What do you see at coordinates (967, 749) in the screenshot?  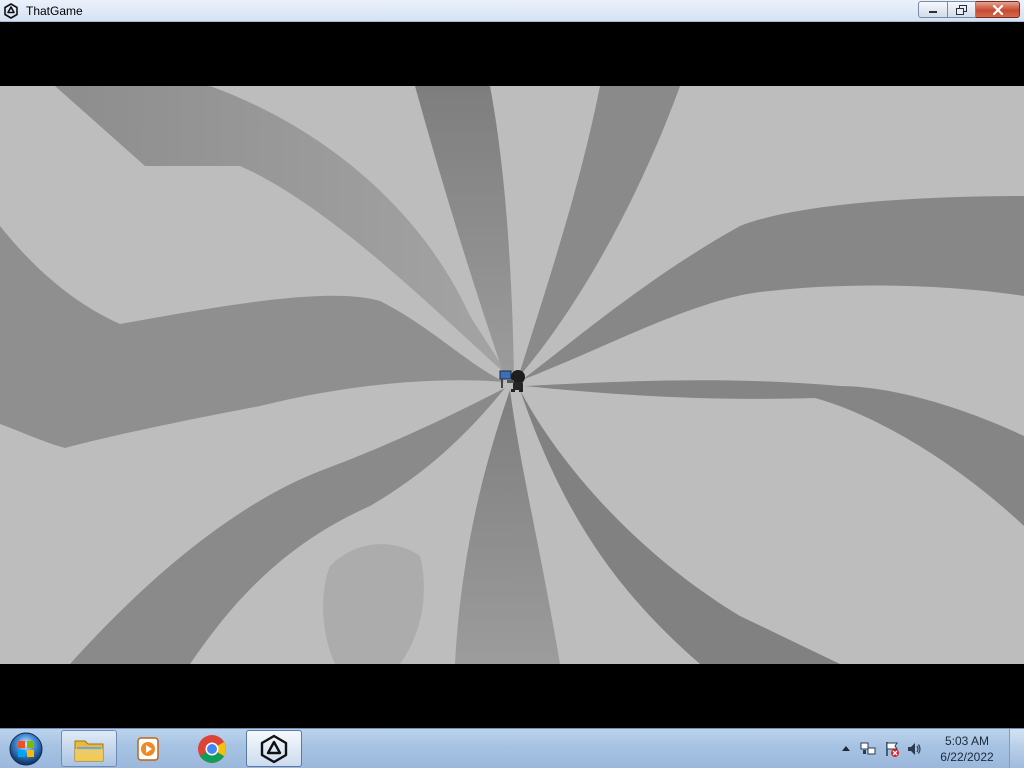 I see `taskbar-clock: 5:03 AM 6/22/2022` at bounding box center [967, 749].